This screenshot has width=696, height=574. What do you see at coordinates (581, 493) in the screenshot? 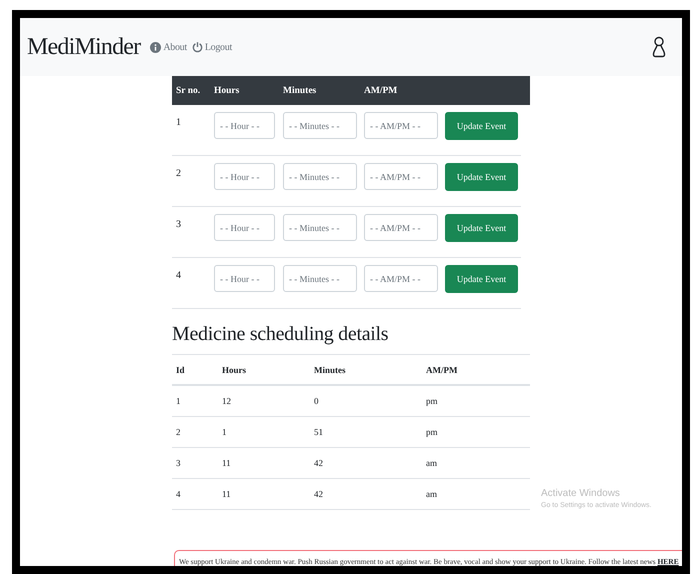
I see `activation-title: Activate Windows` at bounding box center [581, 493].